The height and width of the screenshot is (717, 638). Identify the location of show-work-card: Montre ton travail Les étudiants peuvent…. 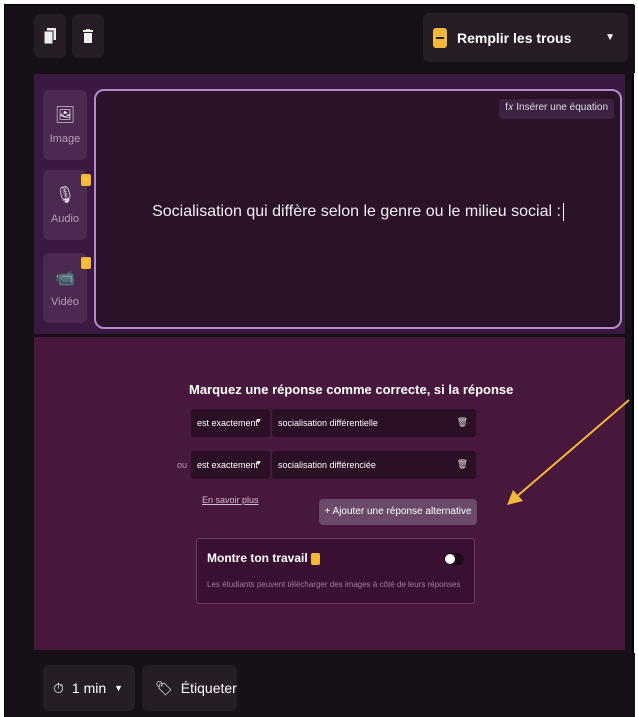
(335, 571).